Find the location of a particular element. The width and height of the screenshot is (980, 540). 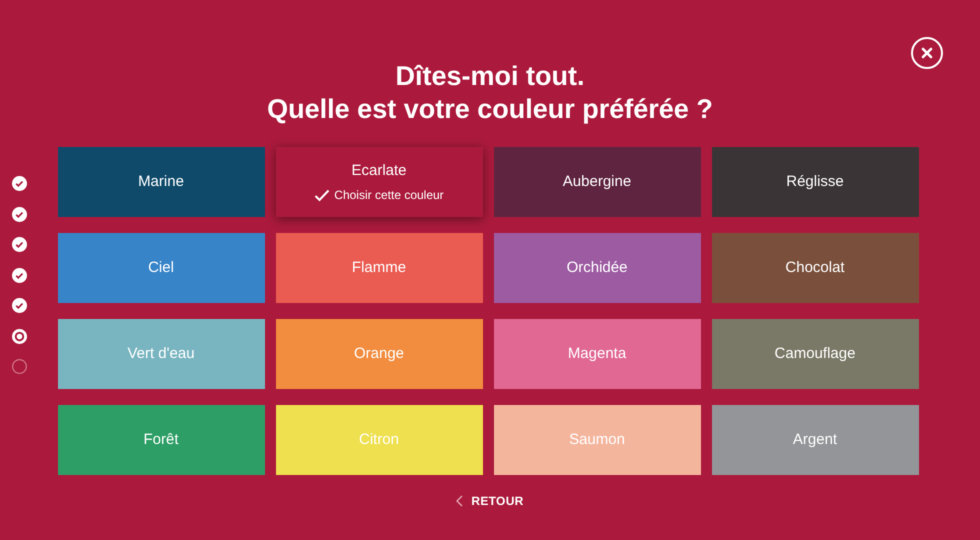

color-tile: Chocolat is located at coordinates (815, 268).